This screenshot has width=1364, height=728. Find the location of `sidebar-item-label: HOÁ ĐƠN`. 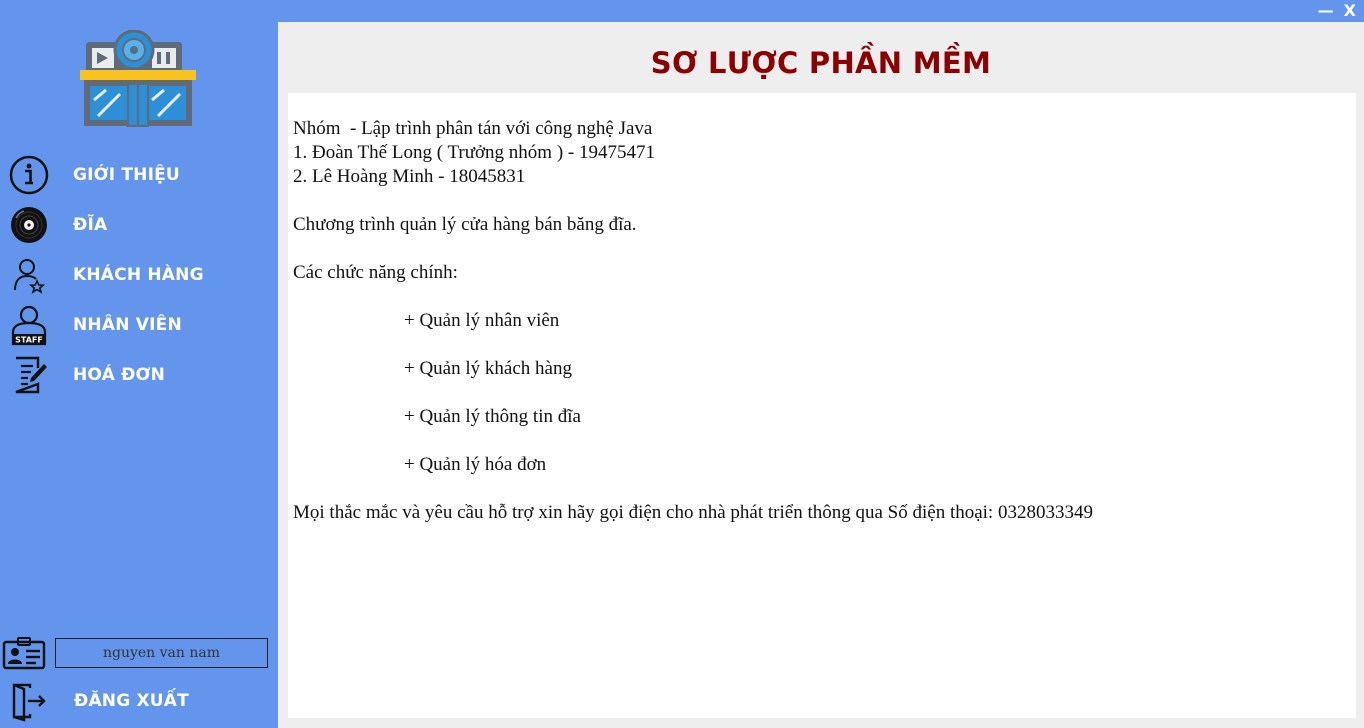

sidebar-item-label: HOÁ ĐƠN is located at coordinates (119, 375).